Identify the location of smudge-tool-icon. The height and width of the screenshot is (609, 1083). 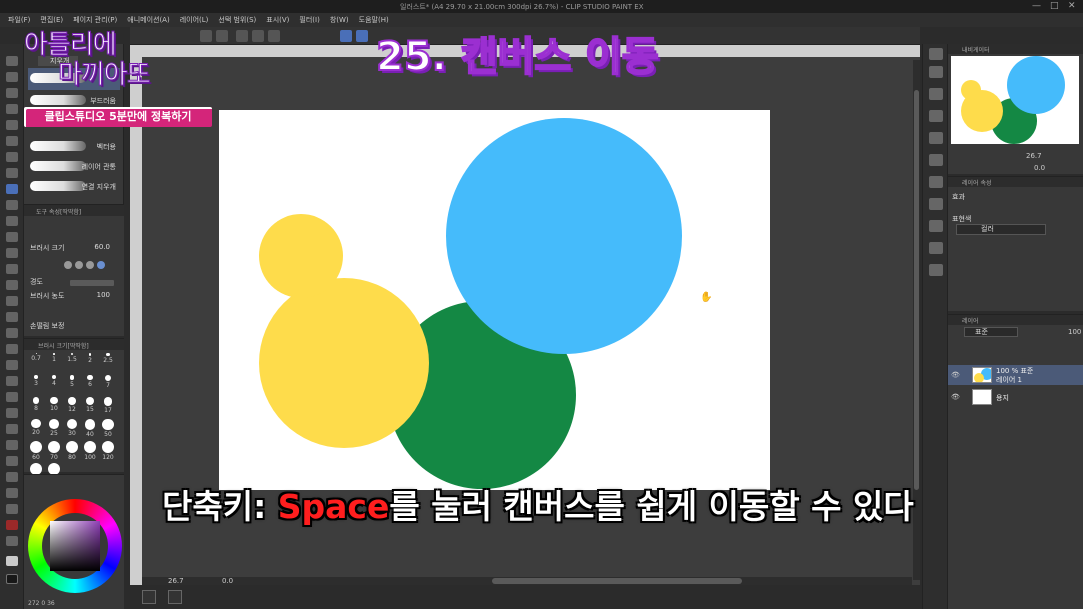
(12, 493).